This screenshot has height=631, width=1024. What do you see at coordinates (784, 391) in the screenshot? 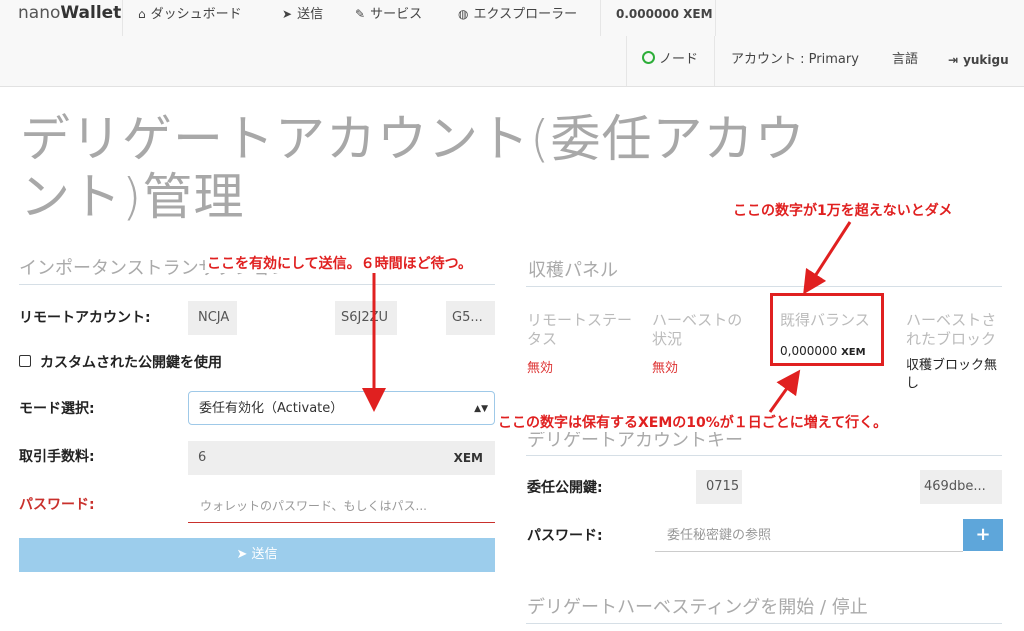
I see `arrow-from-below-to-vested-balance` at bounding box center [784, 391].